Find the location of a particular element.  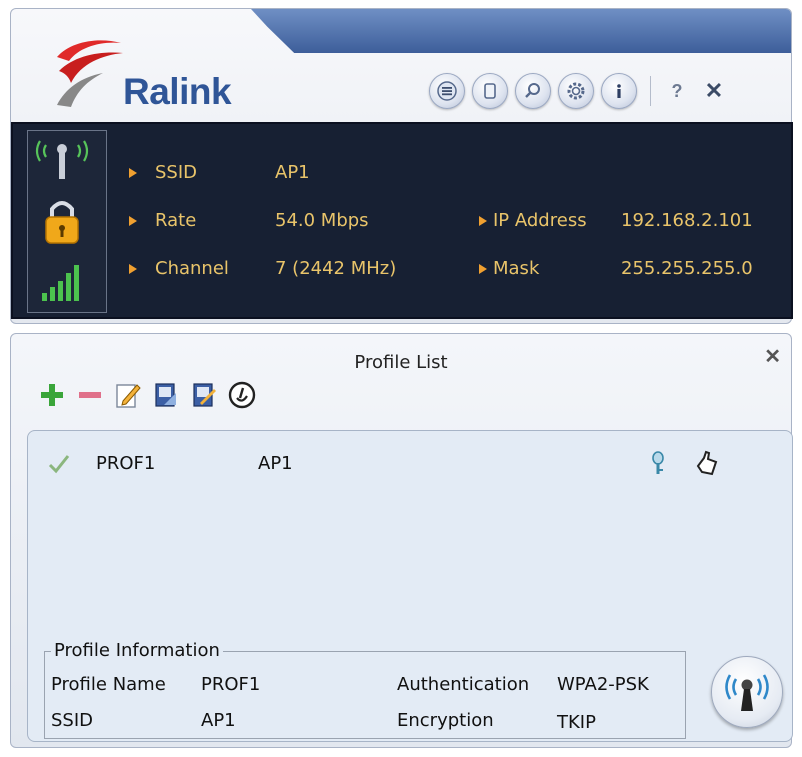

info-button is located at coordinates (619, 91).